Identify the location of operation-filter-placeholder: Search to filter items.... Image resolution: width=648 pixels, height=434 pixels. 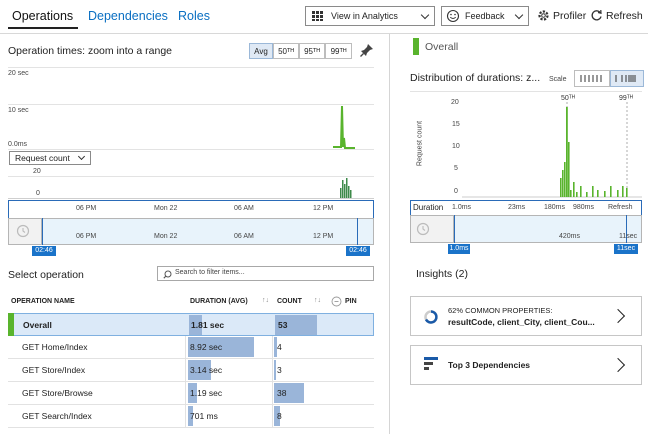
(210, 272).